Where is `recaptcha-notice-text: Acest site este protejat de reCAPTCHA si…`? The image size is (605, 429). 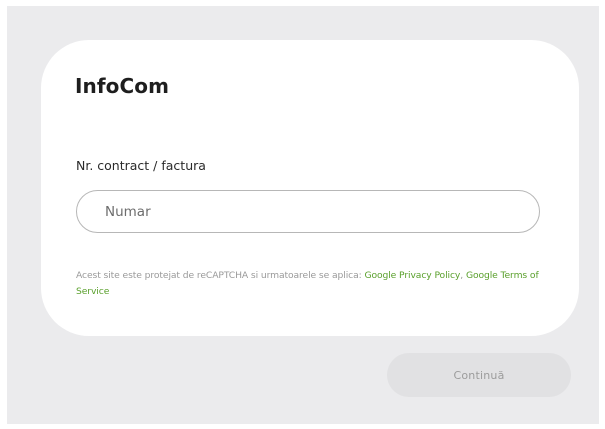 recaptcha-notice-text: Acest site este protejat de reCAPTCHA si… is located at coordinates (220, 275).